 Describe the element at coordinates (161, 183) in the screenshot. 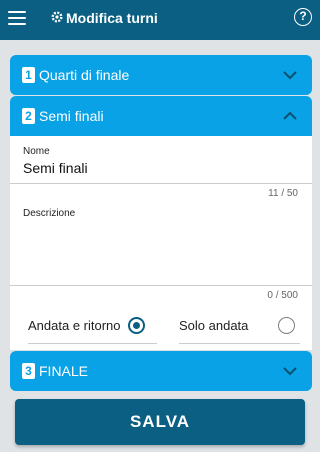

I see `name-input-underline` at that location.